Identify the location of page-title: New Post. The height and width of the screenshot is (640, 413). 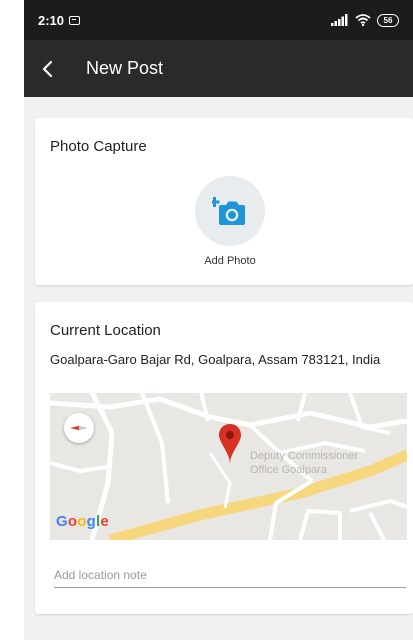
(125, 68).